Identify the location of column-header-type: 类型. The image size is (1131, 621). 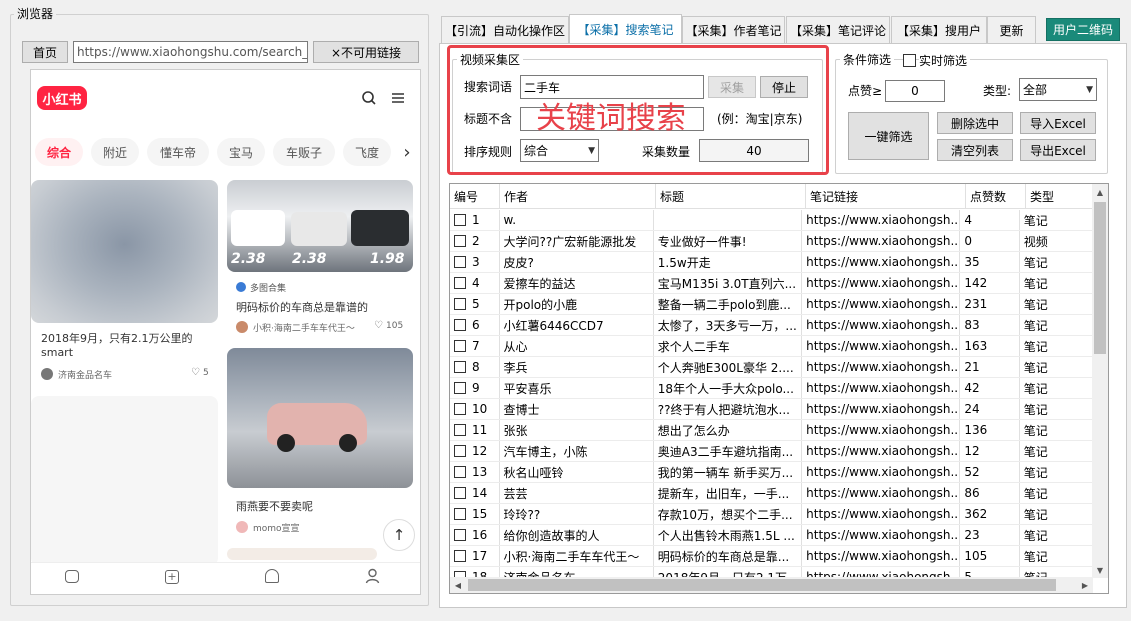
(1063, 196).